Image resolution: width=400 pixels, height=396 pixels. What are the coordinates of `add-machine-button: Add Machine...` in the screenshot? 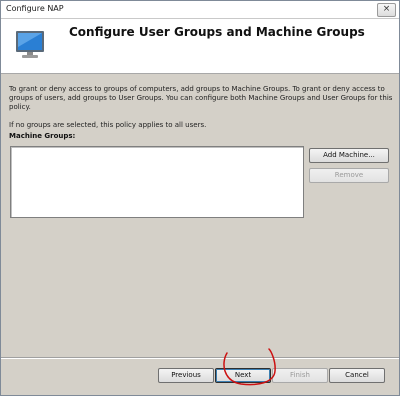 It's located at (349, 155).